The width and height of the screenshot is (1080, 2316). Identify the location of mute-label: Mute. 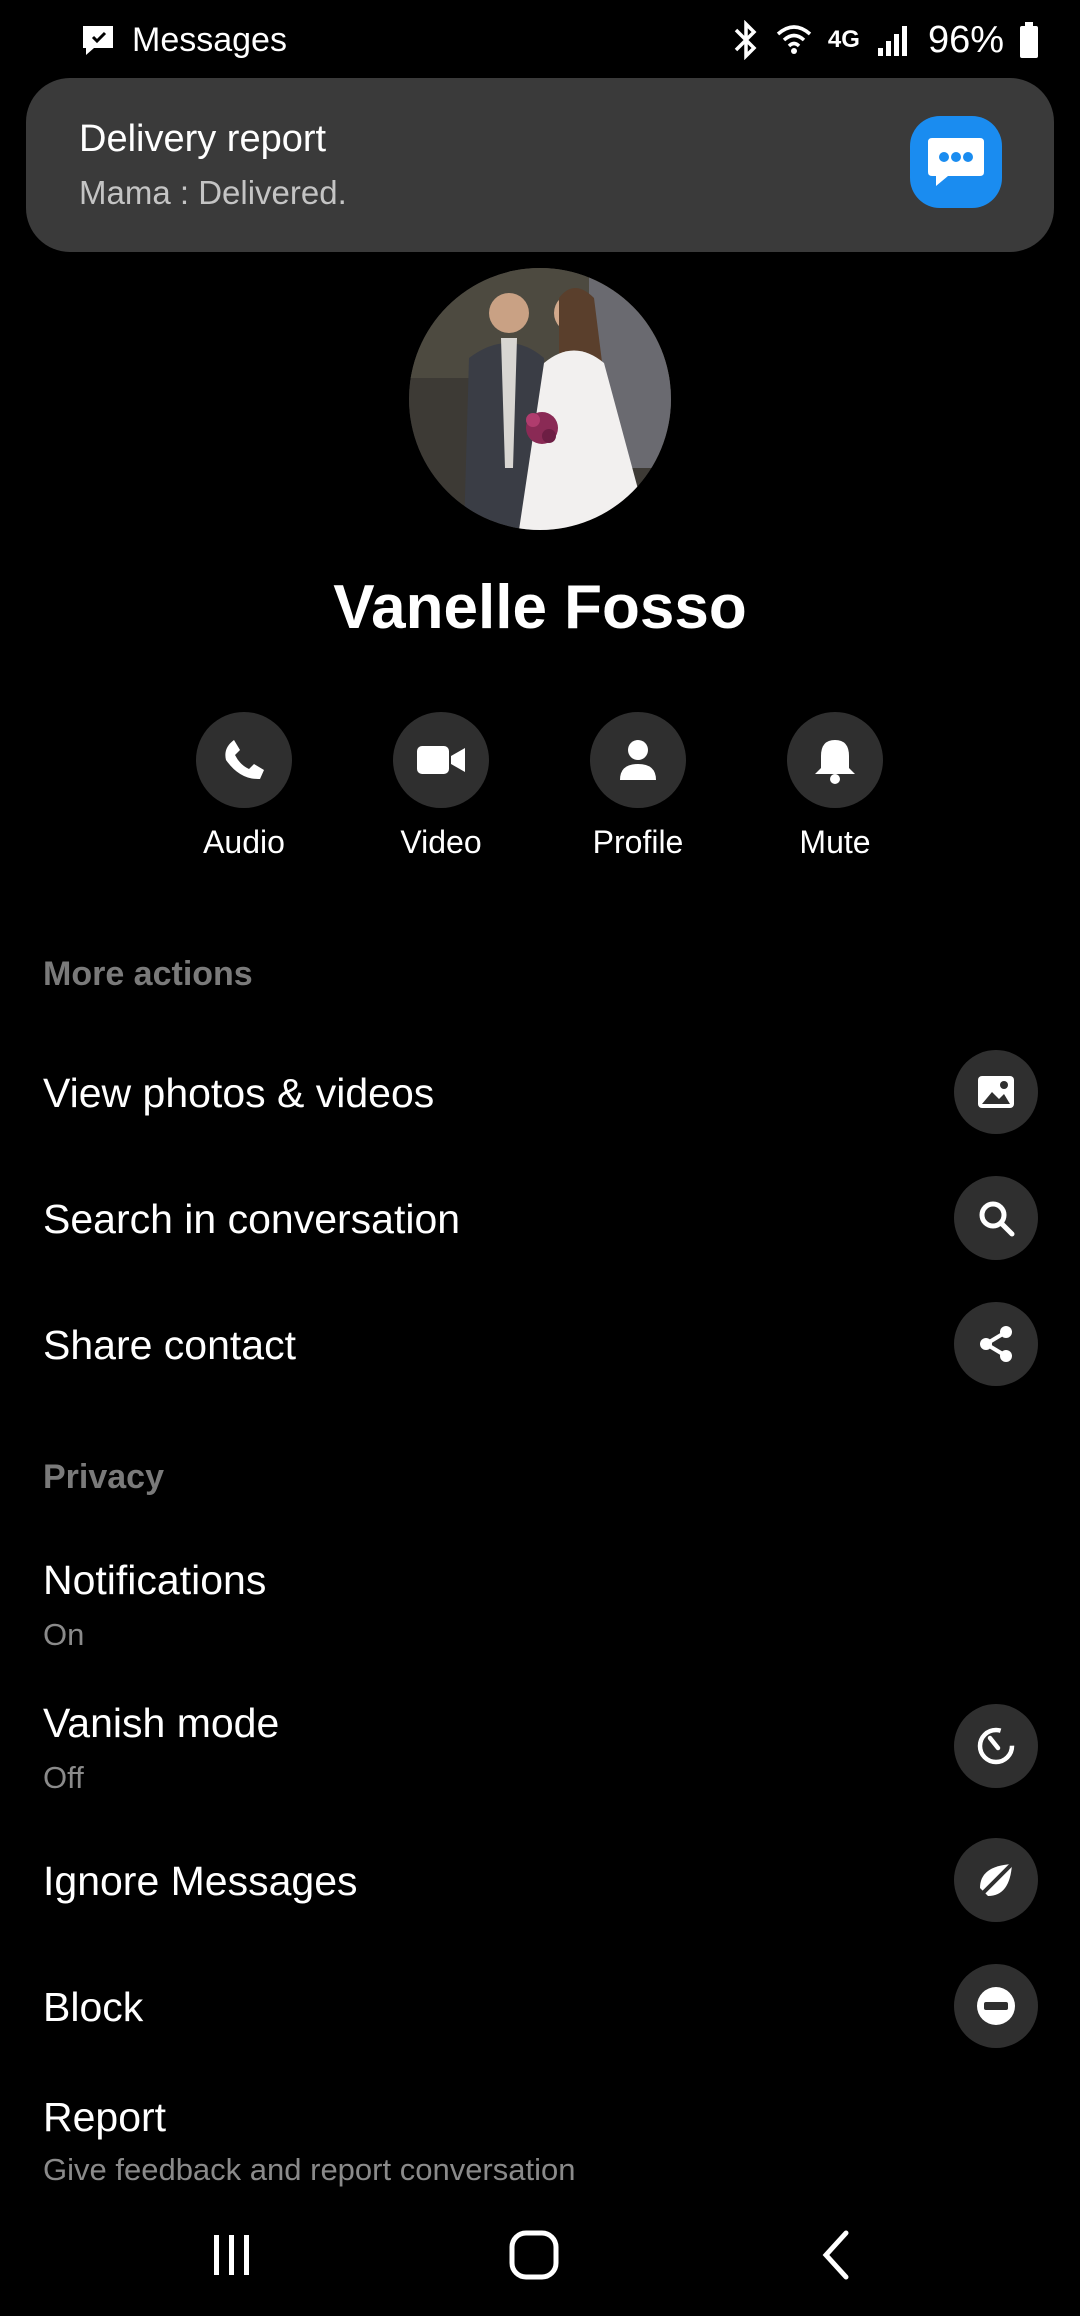
(835, 842).